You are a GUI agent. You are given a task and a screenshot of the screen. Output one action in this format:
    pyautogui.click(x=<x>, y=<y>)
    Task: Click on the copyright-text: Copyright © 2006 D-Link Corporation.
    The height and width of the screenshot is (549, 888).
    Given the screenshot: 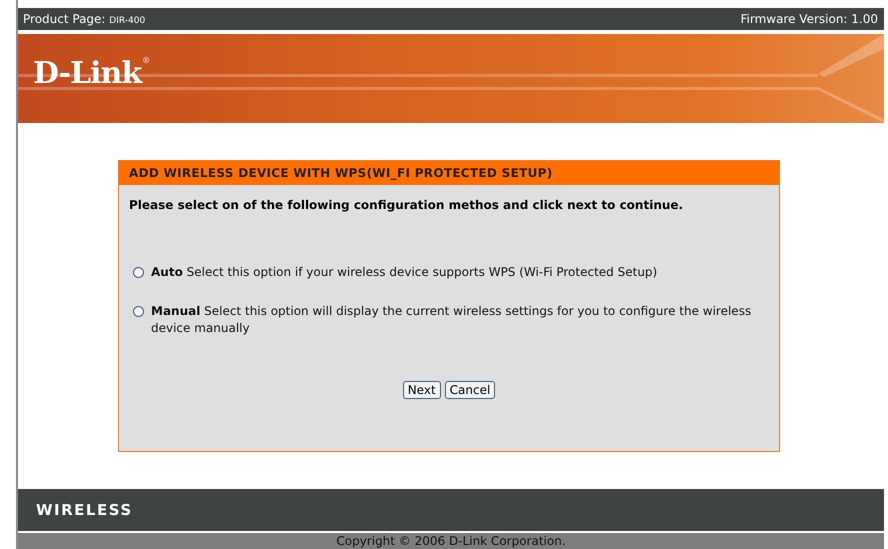 What is the action you would take?
    pyautogui.click(x=451, y=541)
    